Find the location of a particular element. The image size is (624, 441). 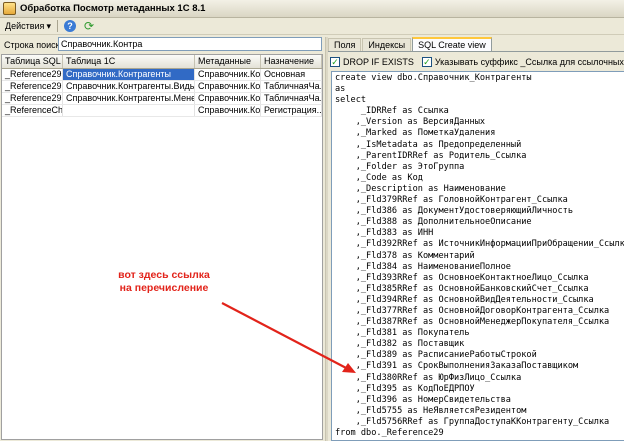

tab-indexes: Индексы is located at coordinates (387, 44).